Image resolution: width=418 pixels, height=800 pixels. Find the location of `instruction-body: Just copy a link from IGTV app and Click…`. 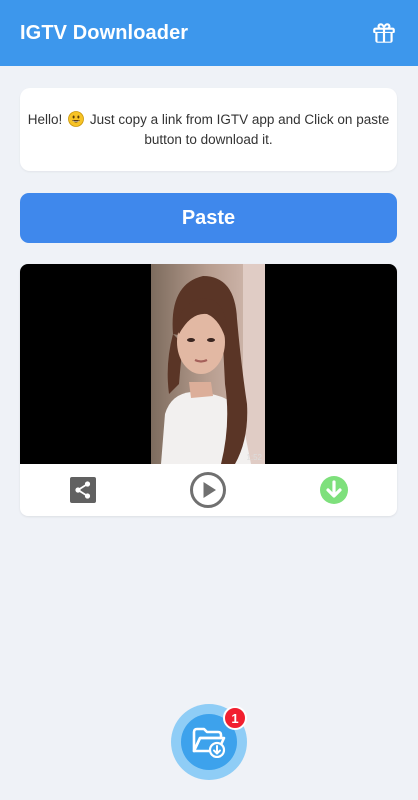

instruction-body: Just copy a link from IGTV app and Click… is located at coordinates (239, 129).